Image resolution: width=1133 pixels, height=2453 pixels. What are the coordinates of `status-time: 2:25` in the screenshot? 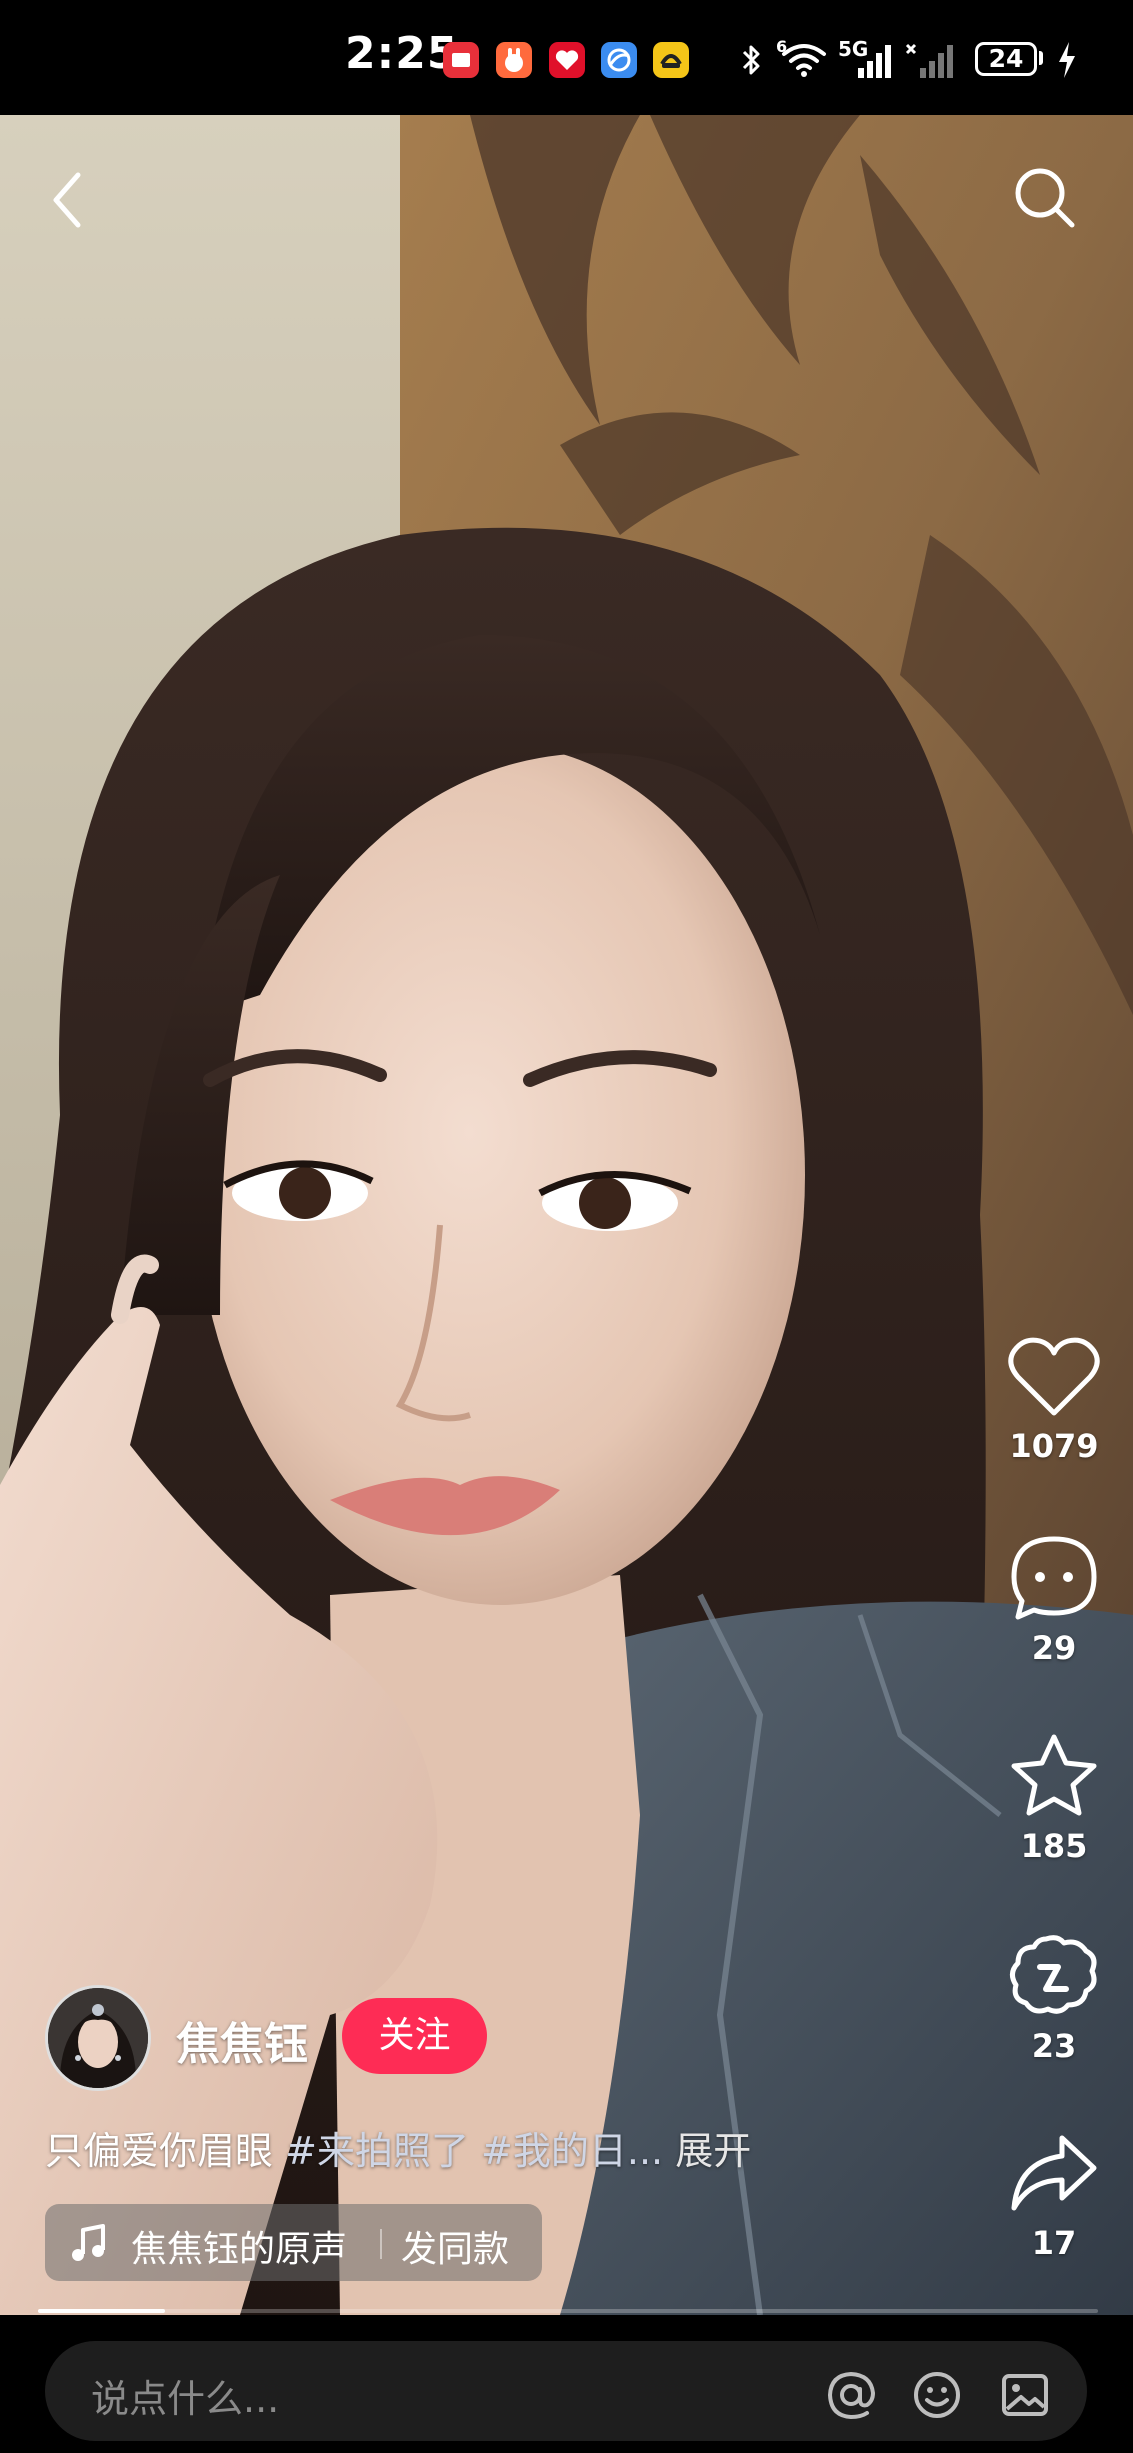 It's located at (402, 53).